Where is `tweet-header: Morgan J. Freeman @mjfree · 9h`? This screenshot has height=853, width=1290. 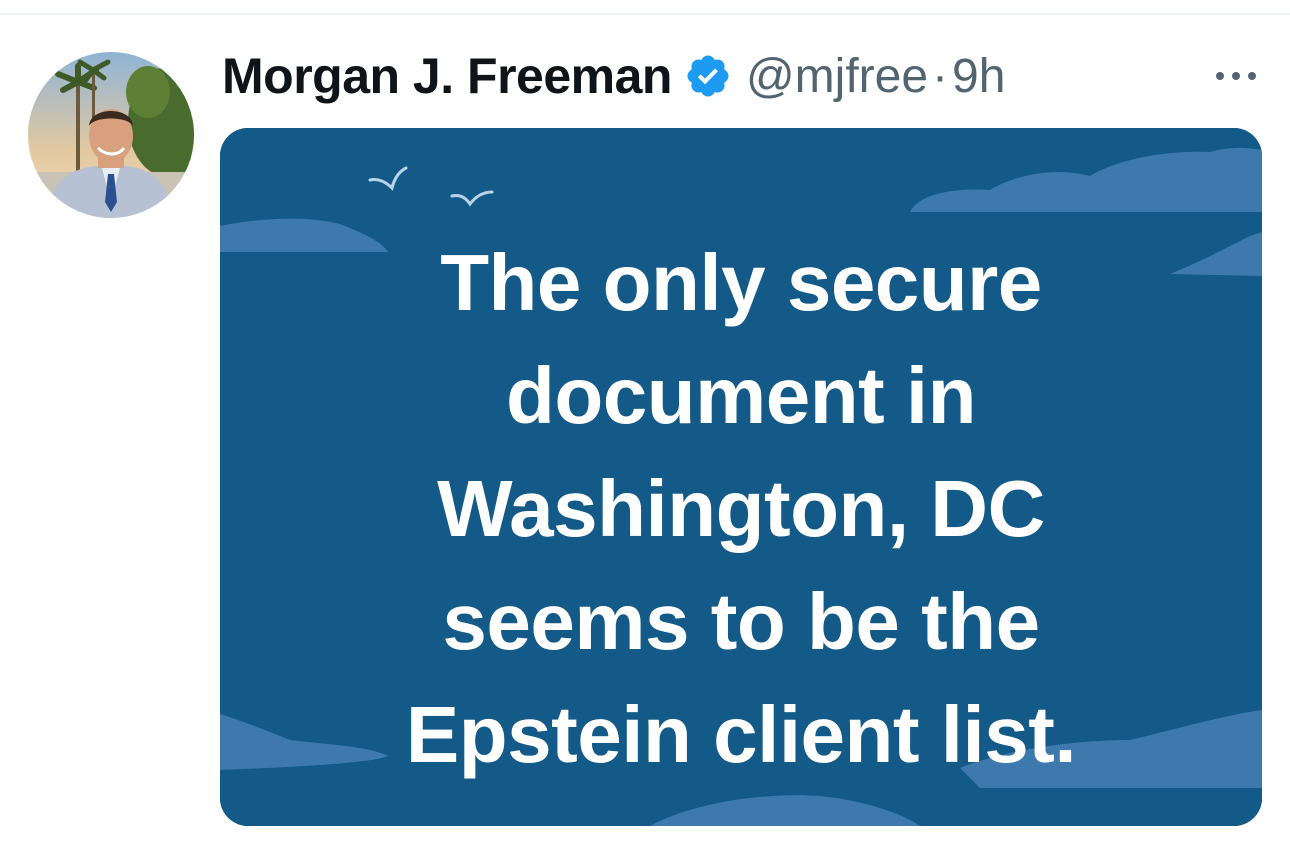 tweet-header: Morgan J. Freeman @mjfree · 9h is located at coordinates (613, 76).